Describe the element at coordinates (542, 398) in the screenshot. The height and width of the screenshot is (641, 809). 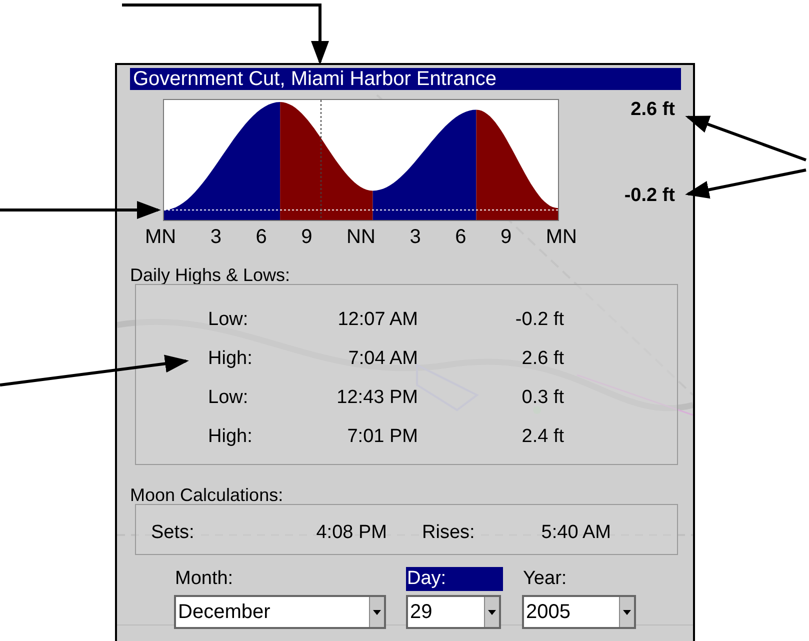
I see `height-value: 0.3 ft` at that location.